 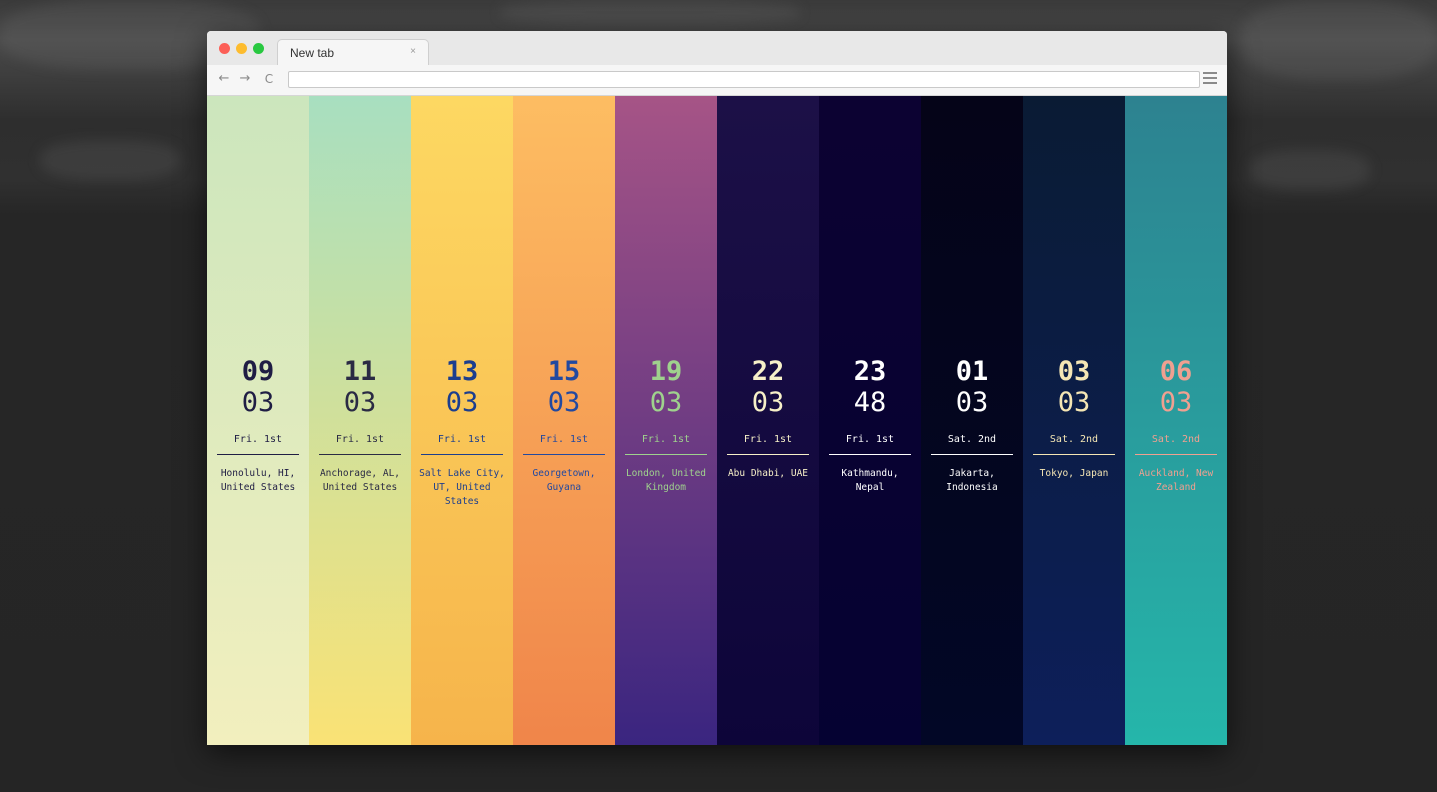 What do you see at coordinates (360, 371) in the screenshot?
I see `clock-hour: 11` at bounding box center [360, 371].